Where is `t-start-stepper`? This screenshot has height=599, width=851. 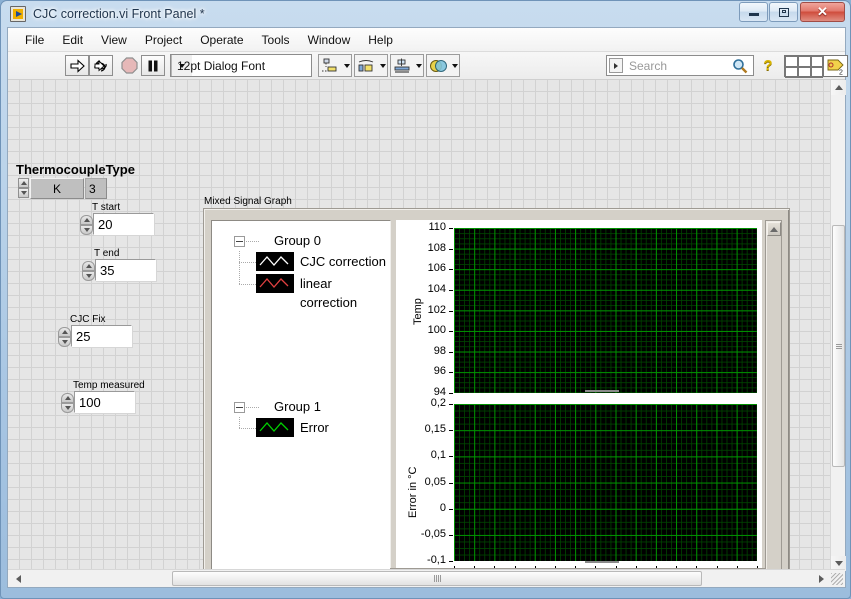
t-start-stepper is located at coordinates (86, 225).